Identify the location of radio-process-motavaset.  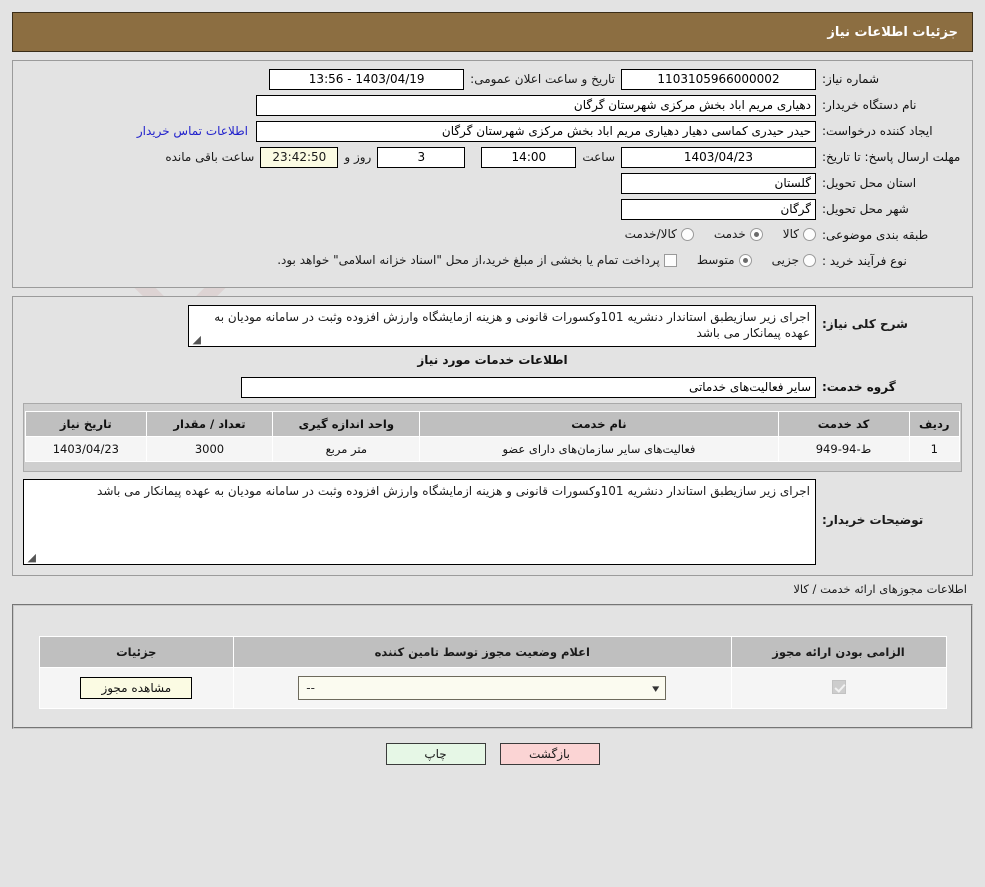
(745, 260).